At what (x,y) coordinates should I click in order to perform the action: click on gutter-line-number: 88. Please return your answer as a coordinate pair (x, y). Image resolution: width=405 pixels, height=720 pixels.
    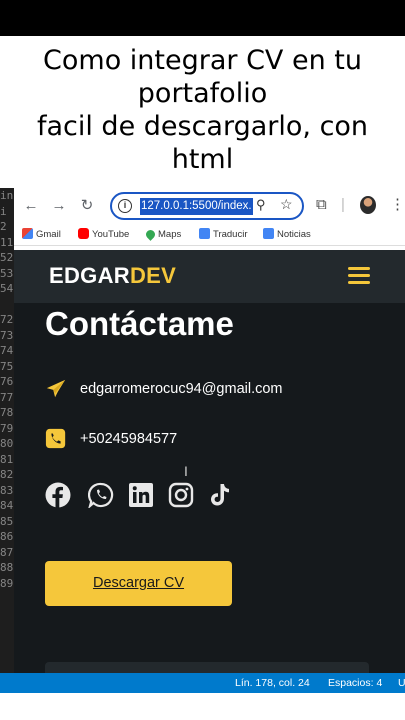
    Looking at the image, I should click on (7, 567).